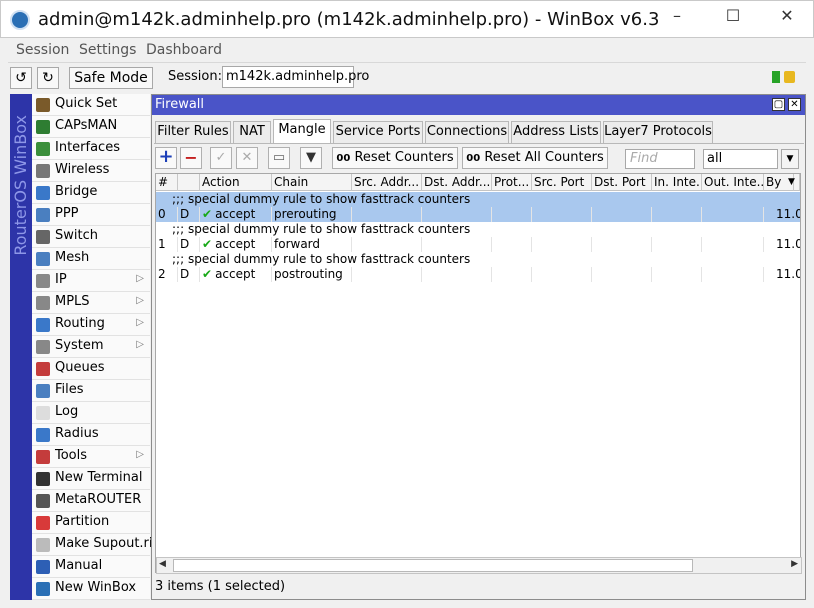 This screenshot has width=814, height=608. Describe the element at coordinates (252, 132) in the screenshot. I see `tab-nat: NAT` at that location.